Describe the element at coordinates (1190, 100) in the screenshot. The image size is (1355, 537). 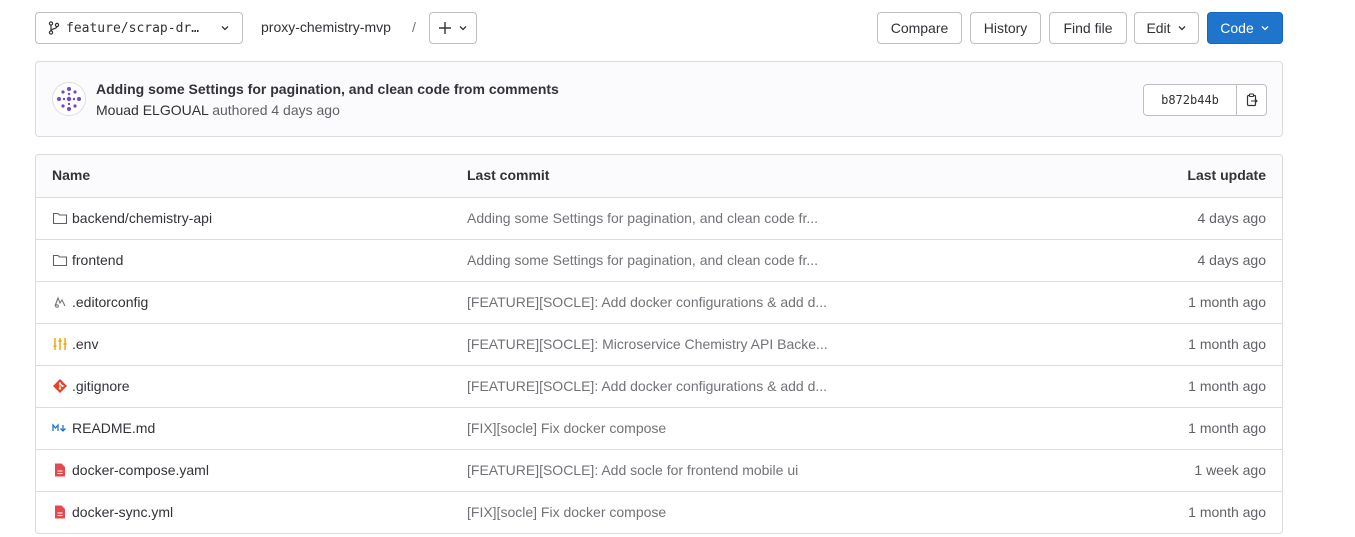
I see `commit-sha: b872b44b` at that location.